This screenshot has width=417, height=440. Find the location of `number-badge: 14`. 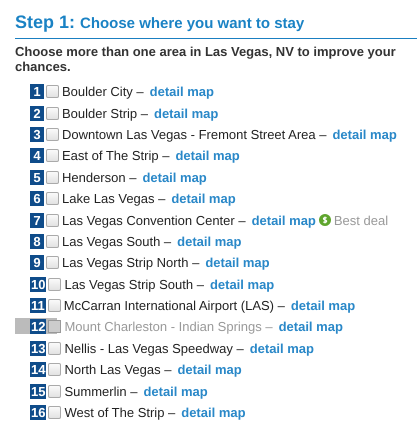

number-badge: 14 is located at coordinates (38, 370).